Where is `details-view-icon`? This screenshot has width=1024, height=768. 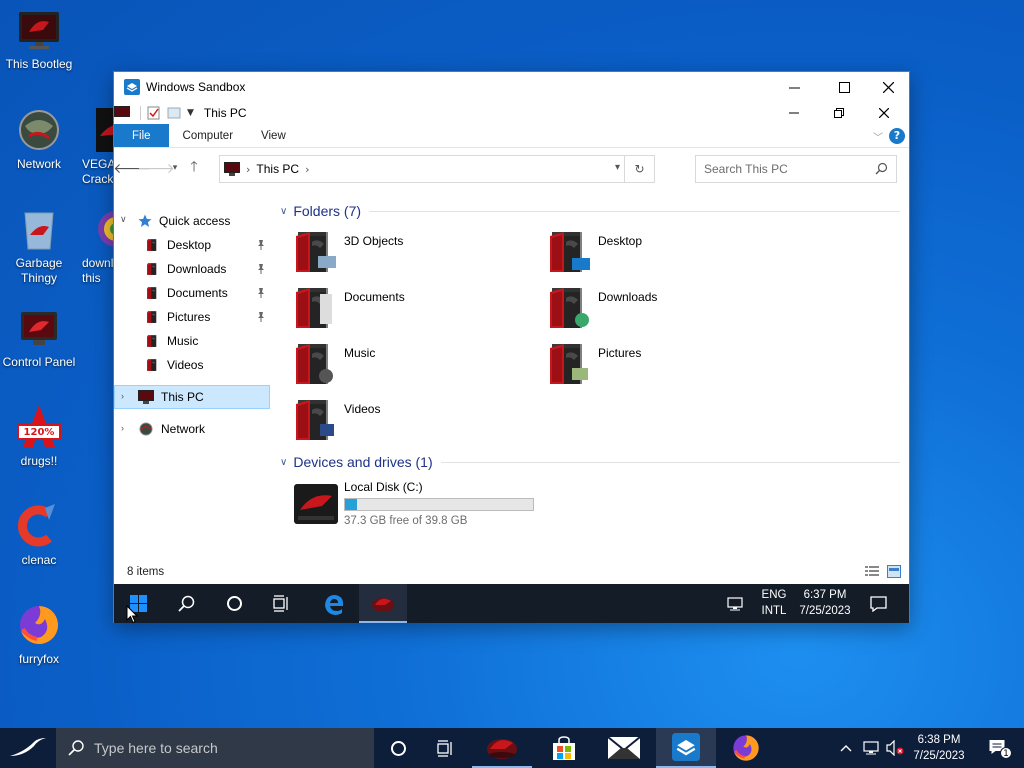 details-view-icon is located at coordinates (872, 571).